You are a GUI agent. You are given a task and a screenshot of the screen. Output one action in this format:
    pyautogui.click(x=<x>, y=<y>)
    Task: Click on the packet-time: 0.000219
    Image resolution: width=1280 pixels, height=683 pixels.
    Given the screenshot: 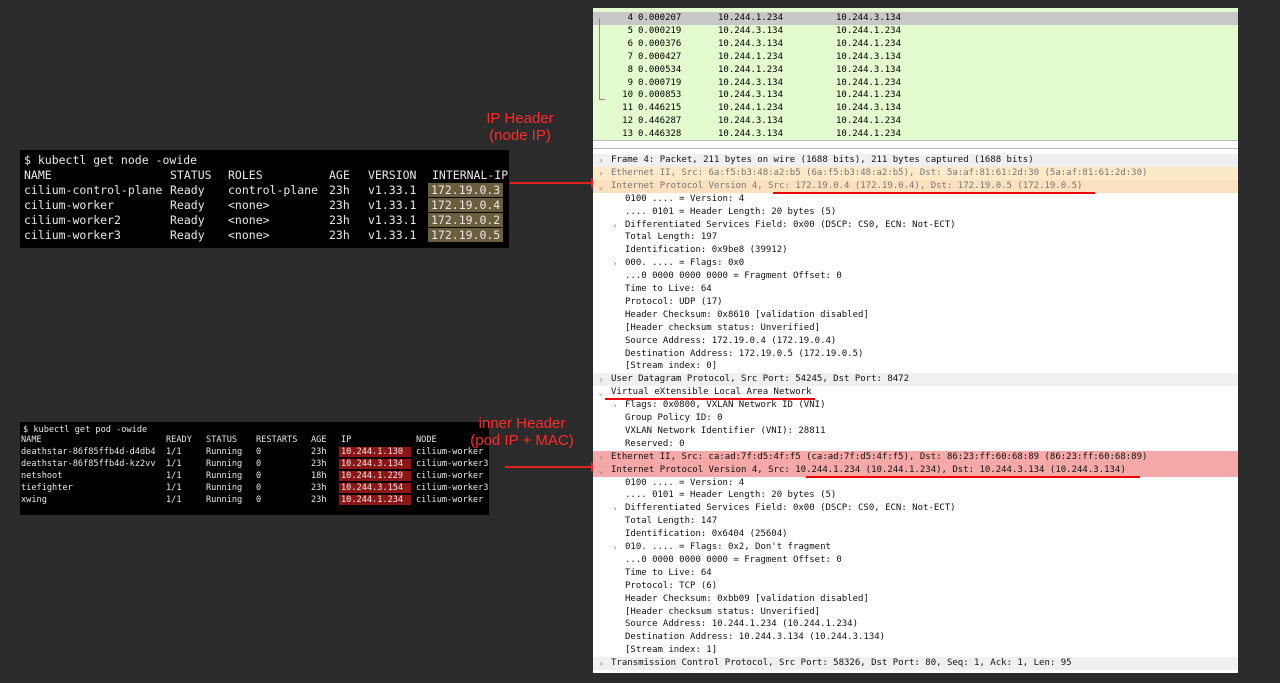 What is the action you would take?
    pyautogui.click(x=660, y=30)
    